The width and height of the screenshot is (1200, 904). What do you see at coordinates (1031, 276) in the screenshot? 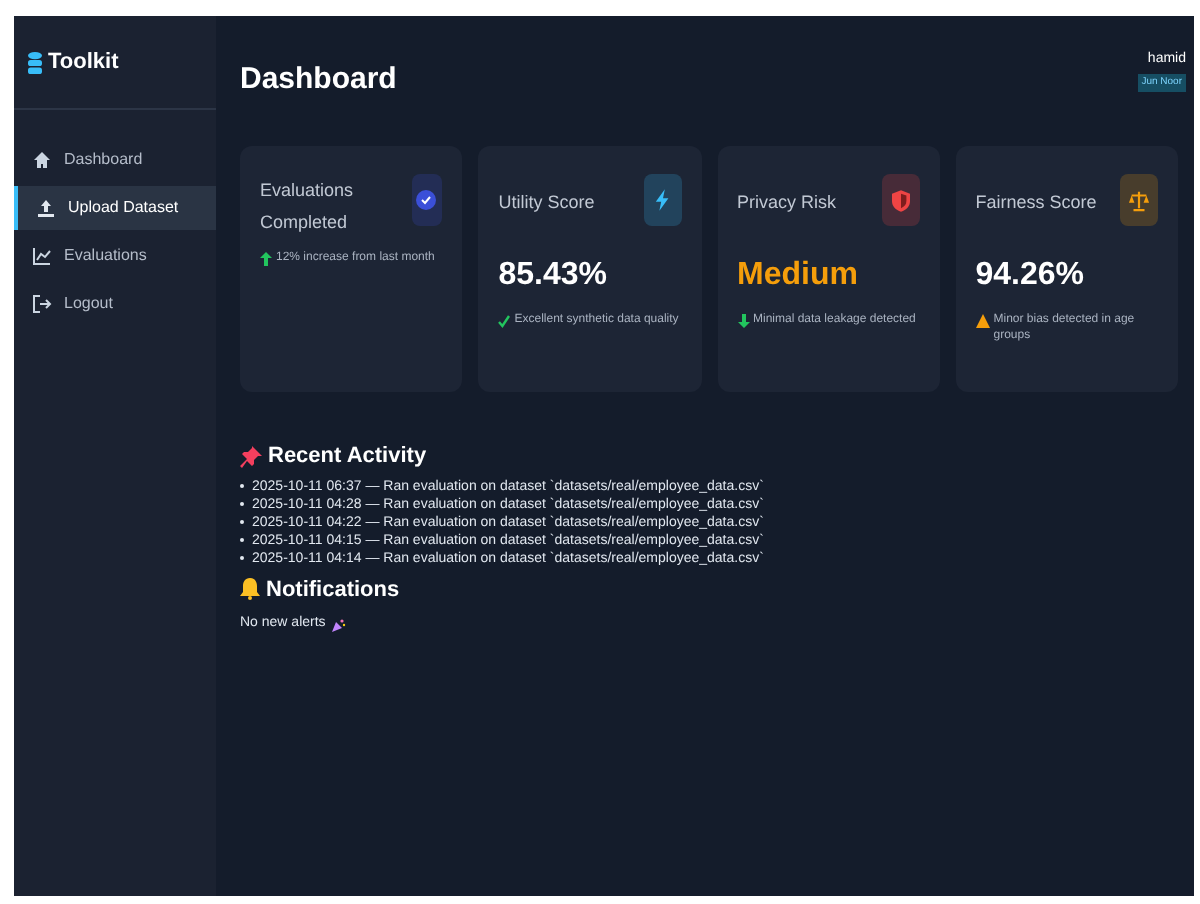
I see `card-value: 94.26%` at bounding box center [1031, 276].